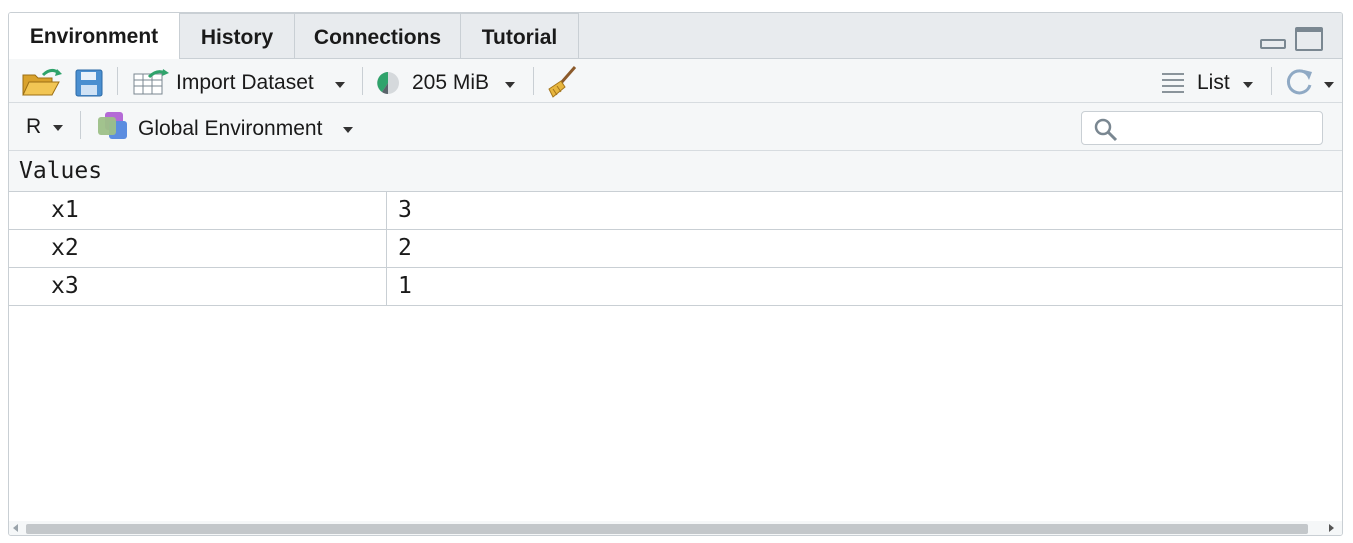  What do you see at coordinates (1273, 44) in the screenshot?
I see `minimize-pane-button` at bounding box center [1273, 44].